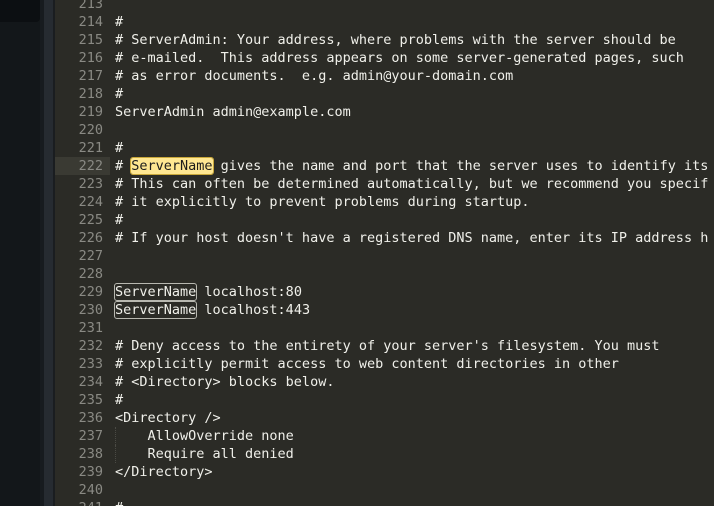 Image resolution: width=714 pixels, height=506 pixels. Describe the element at coordinates (90, 382) in the screenshot. I see `line-number-text: 234` at that location.